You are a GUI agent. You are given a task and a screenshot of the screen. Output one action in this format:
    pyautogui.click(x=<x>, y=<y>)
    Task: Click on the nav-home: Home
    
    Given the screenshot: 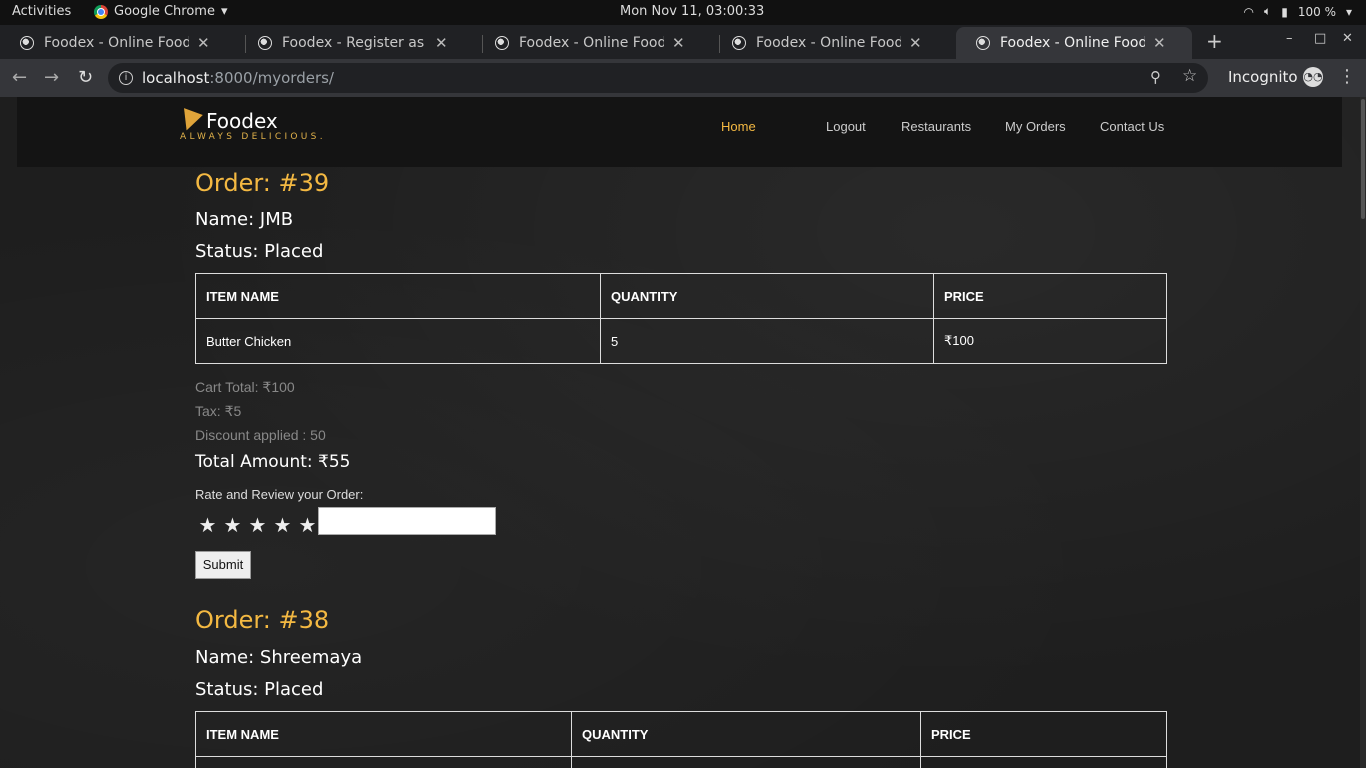 What is the action you would take?
    pyautogui.click(x=738, y=126)
    